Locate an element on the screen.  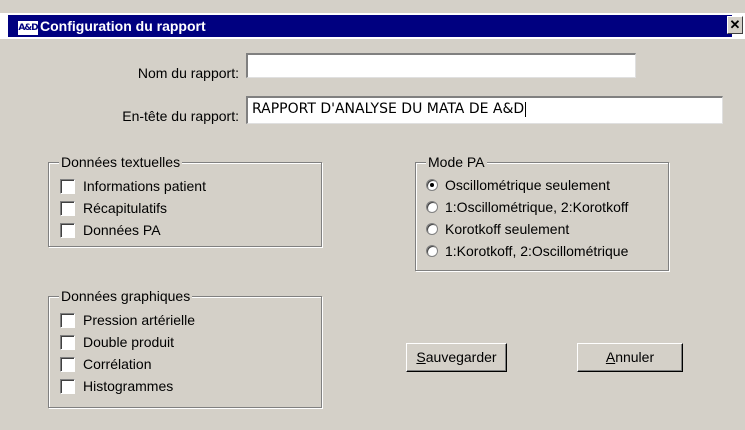
checkbox-label: Double produit is located at coordinates (129, 342).